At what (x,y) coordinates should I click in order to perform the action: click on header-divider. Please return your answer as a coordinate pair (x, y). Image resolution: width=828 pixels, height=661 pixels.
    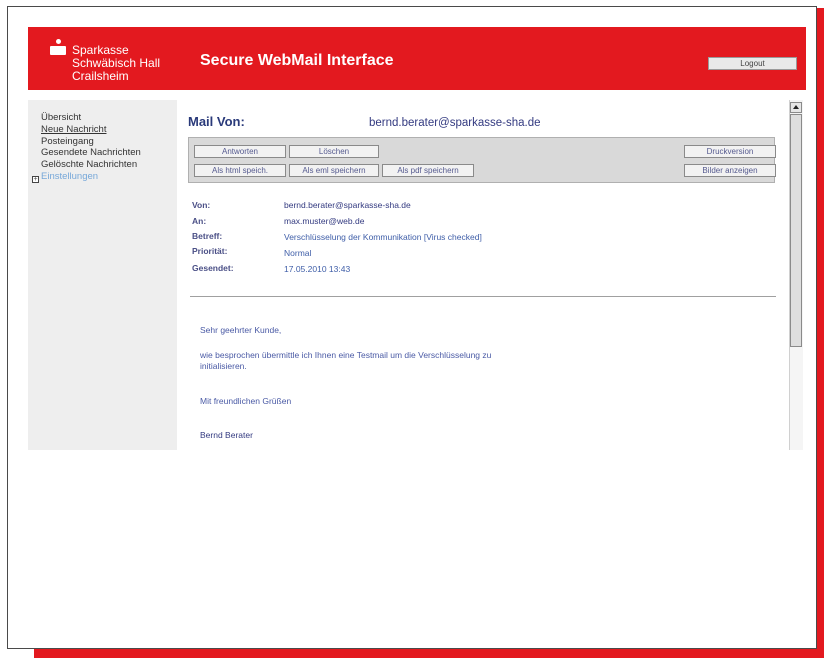
    Looking at the image, I should click on (483, 296).